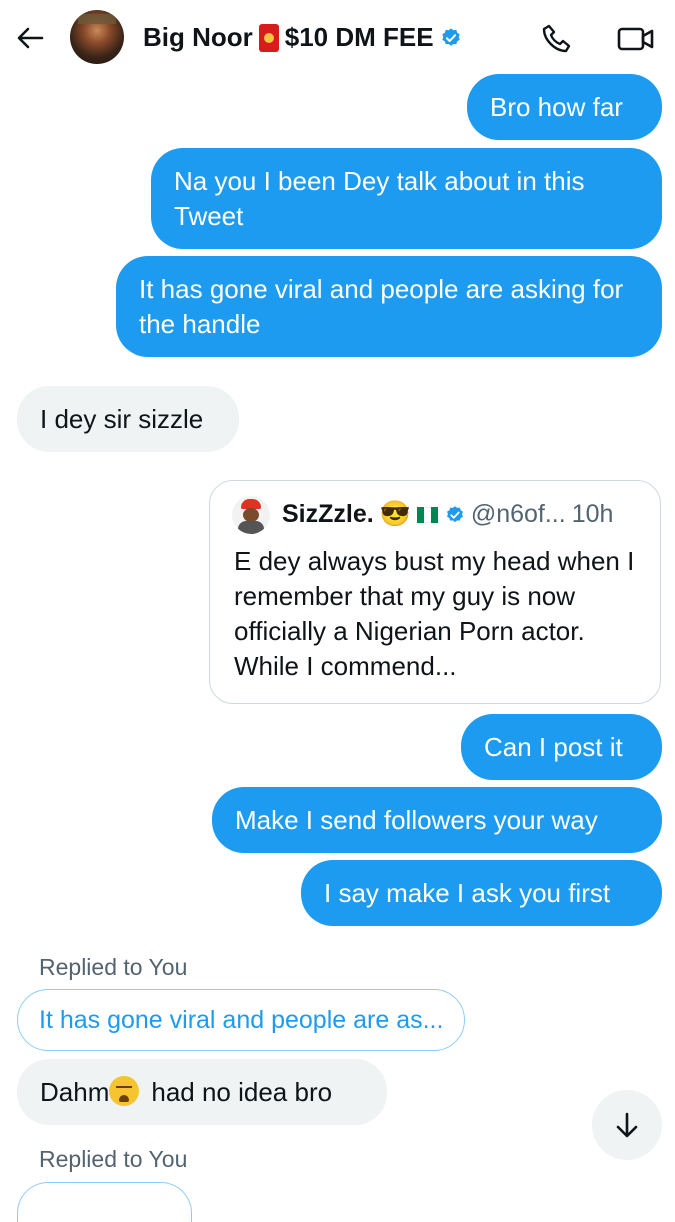 This screenshot has height=1222, width=675. I want to click on message-text: had no idea bro, so click(242, 1092).